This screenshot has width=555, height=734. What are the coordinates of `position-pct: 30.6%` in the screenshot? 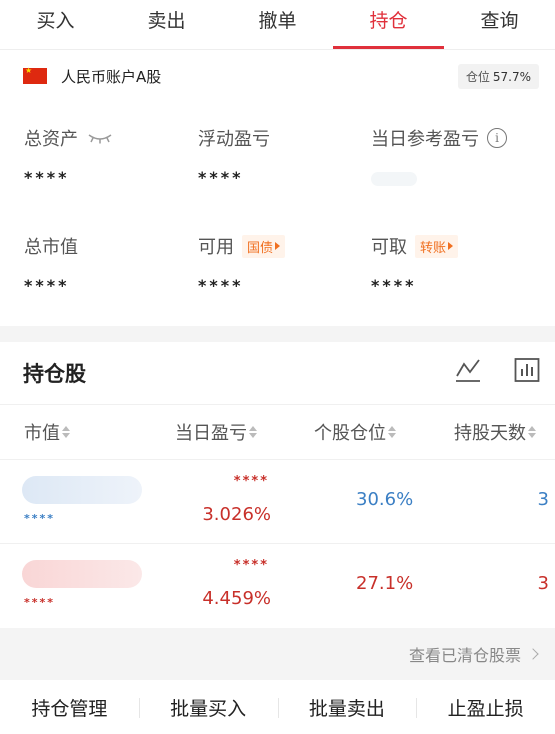 It's located at (385, 499).